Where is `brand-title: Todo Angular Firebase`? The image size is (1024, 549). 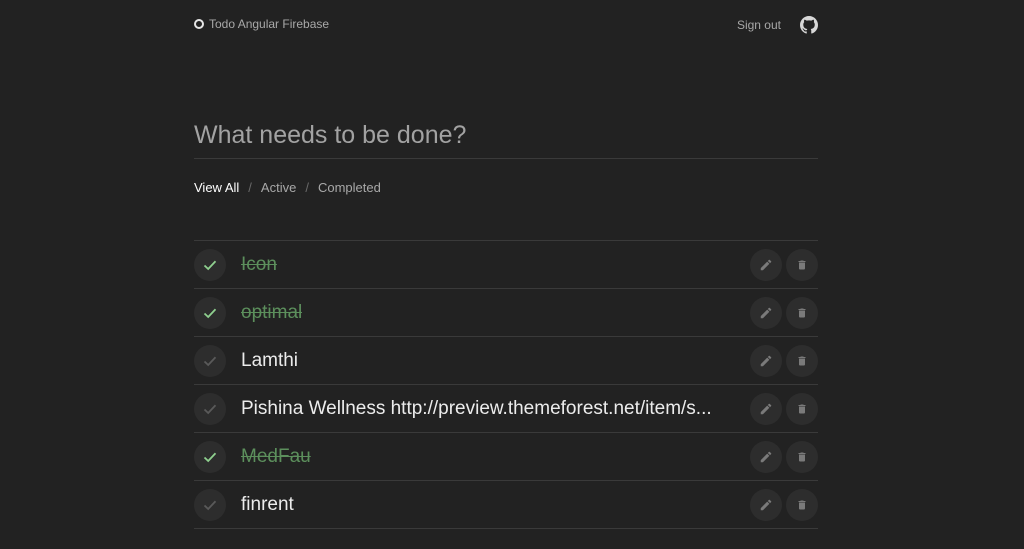 brand-title: Todo Angular Firebase is located at coordinates (269, 24).